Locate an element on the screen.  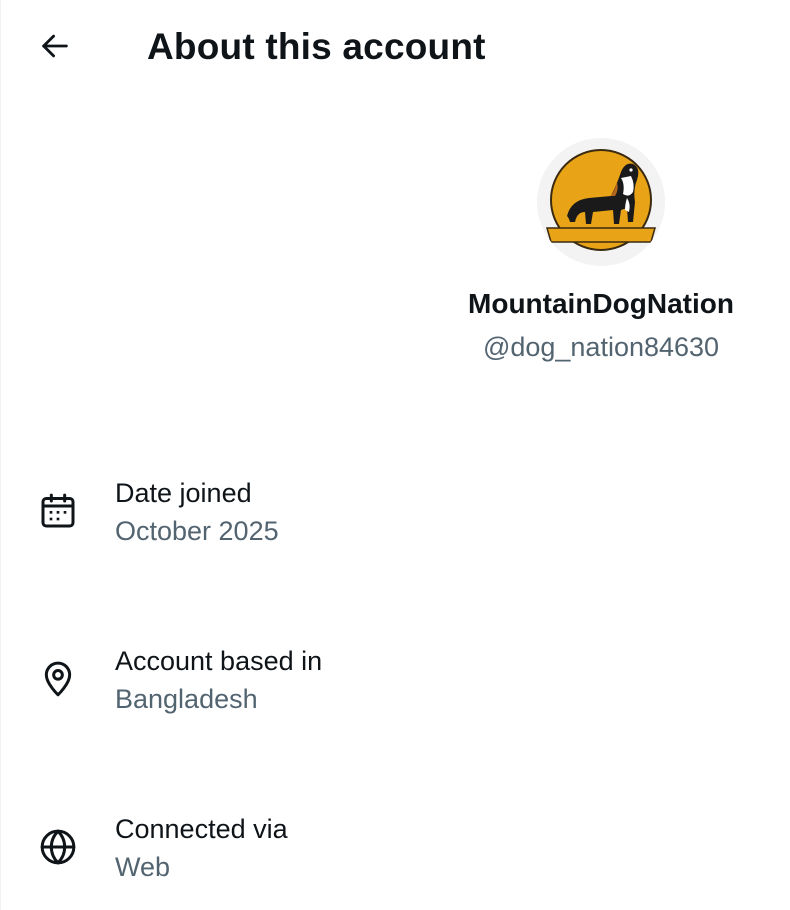
account-based-in-value: Bangladesh is located at coordinates (186, 699).